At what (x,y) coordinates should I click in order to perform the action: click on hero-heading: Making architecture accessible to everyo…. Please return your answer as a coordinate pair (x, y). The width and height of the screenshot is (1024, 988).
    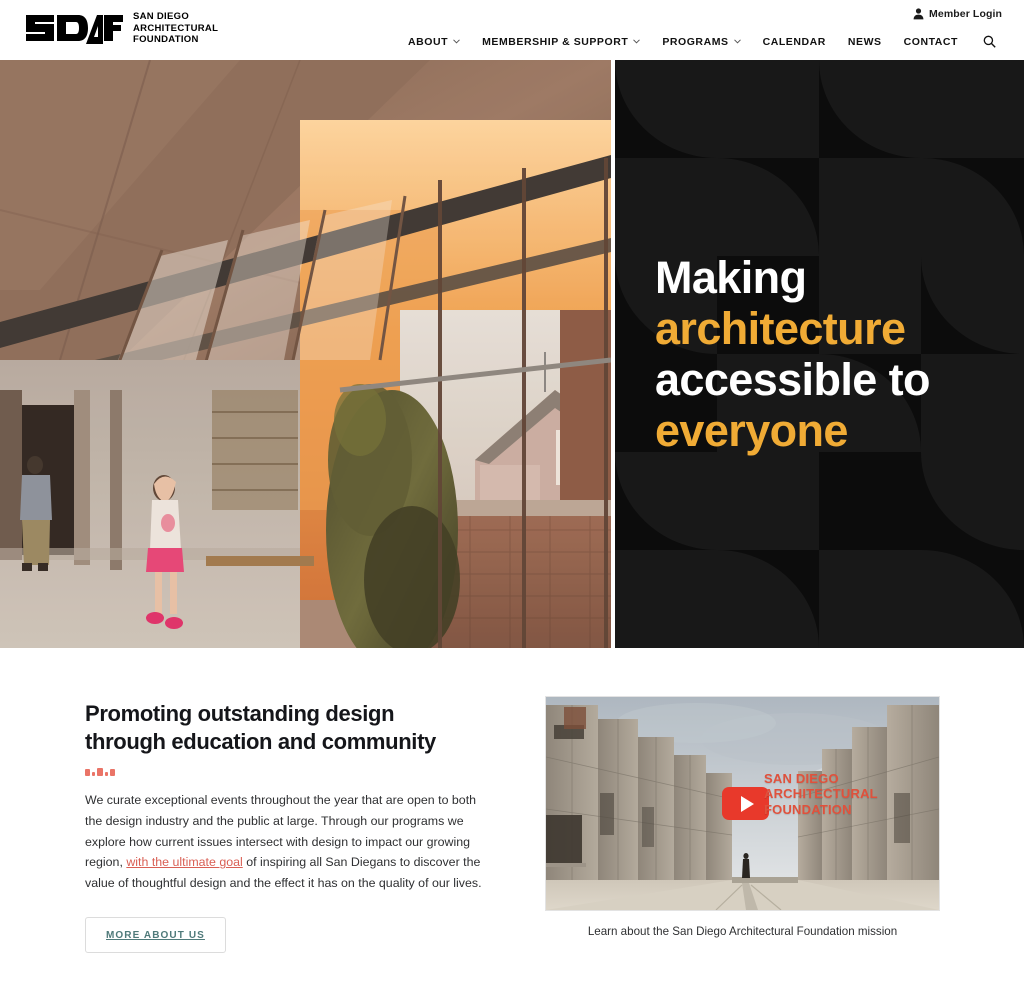
    Looking at the image, I should click on (792, 354).